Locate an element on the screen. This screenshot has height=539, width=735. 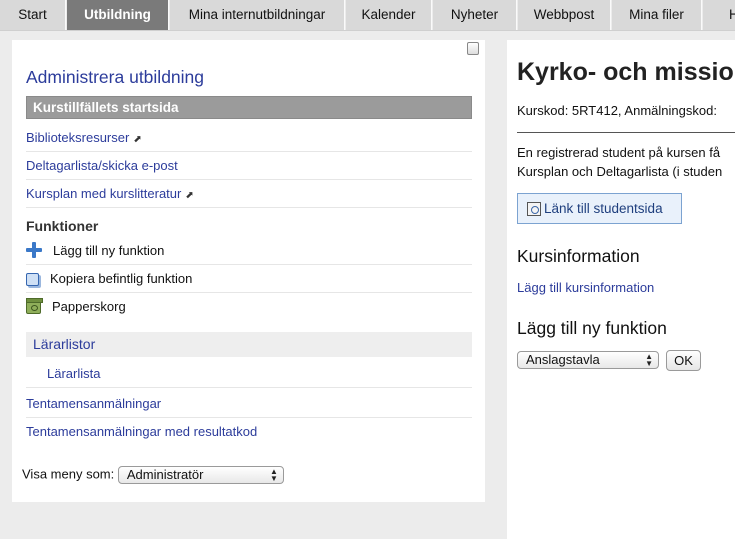
add-function-heading: Lägg till ny funktion is located at coordinates (592, 328).